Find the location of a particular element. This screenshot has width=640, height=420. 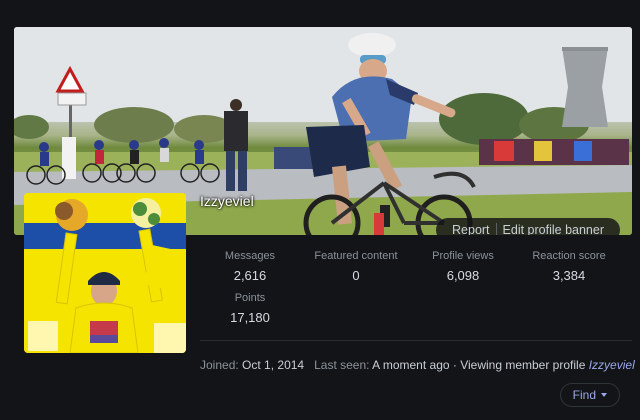

stat-label: Profile views is located at coordinates (463, 256).